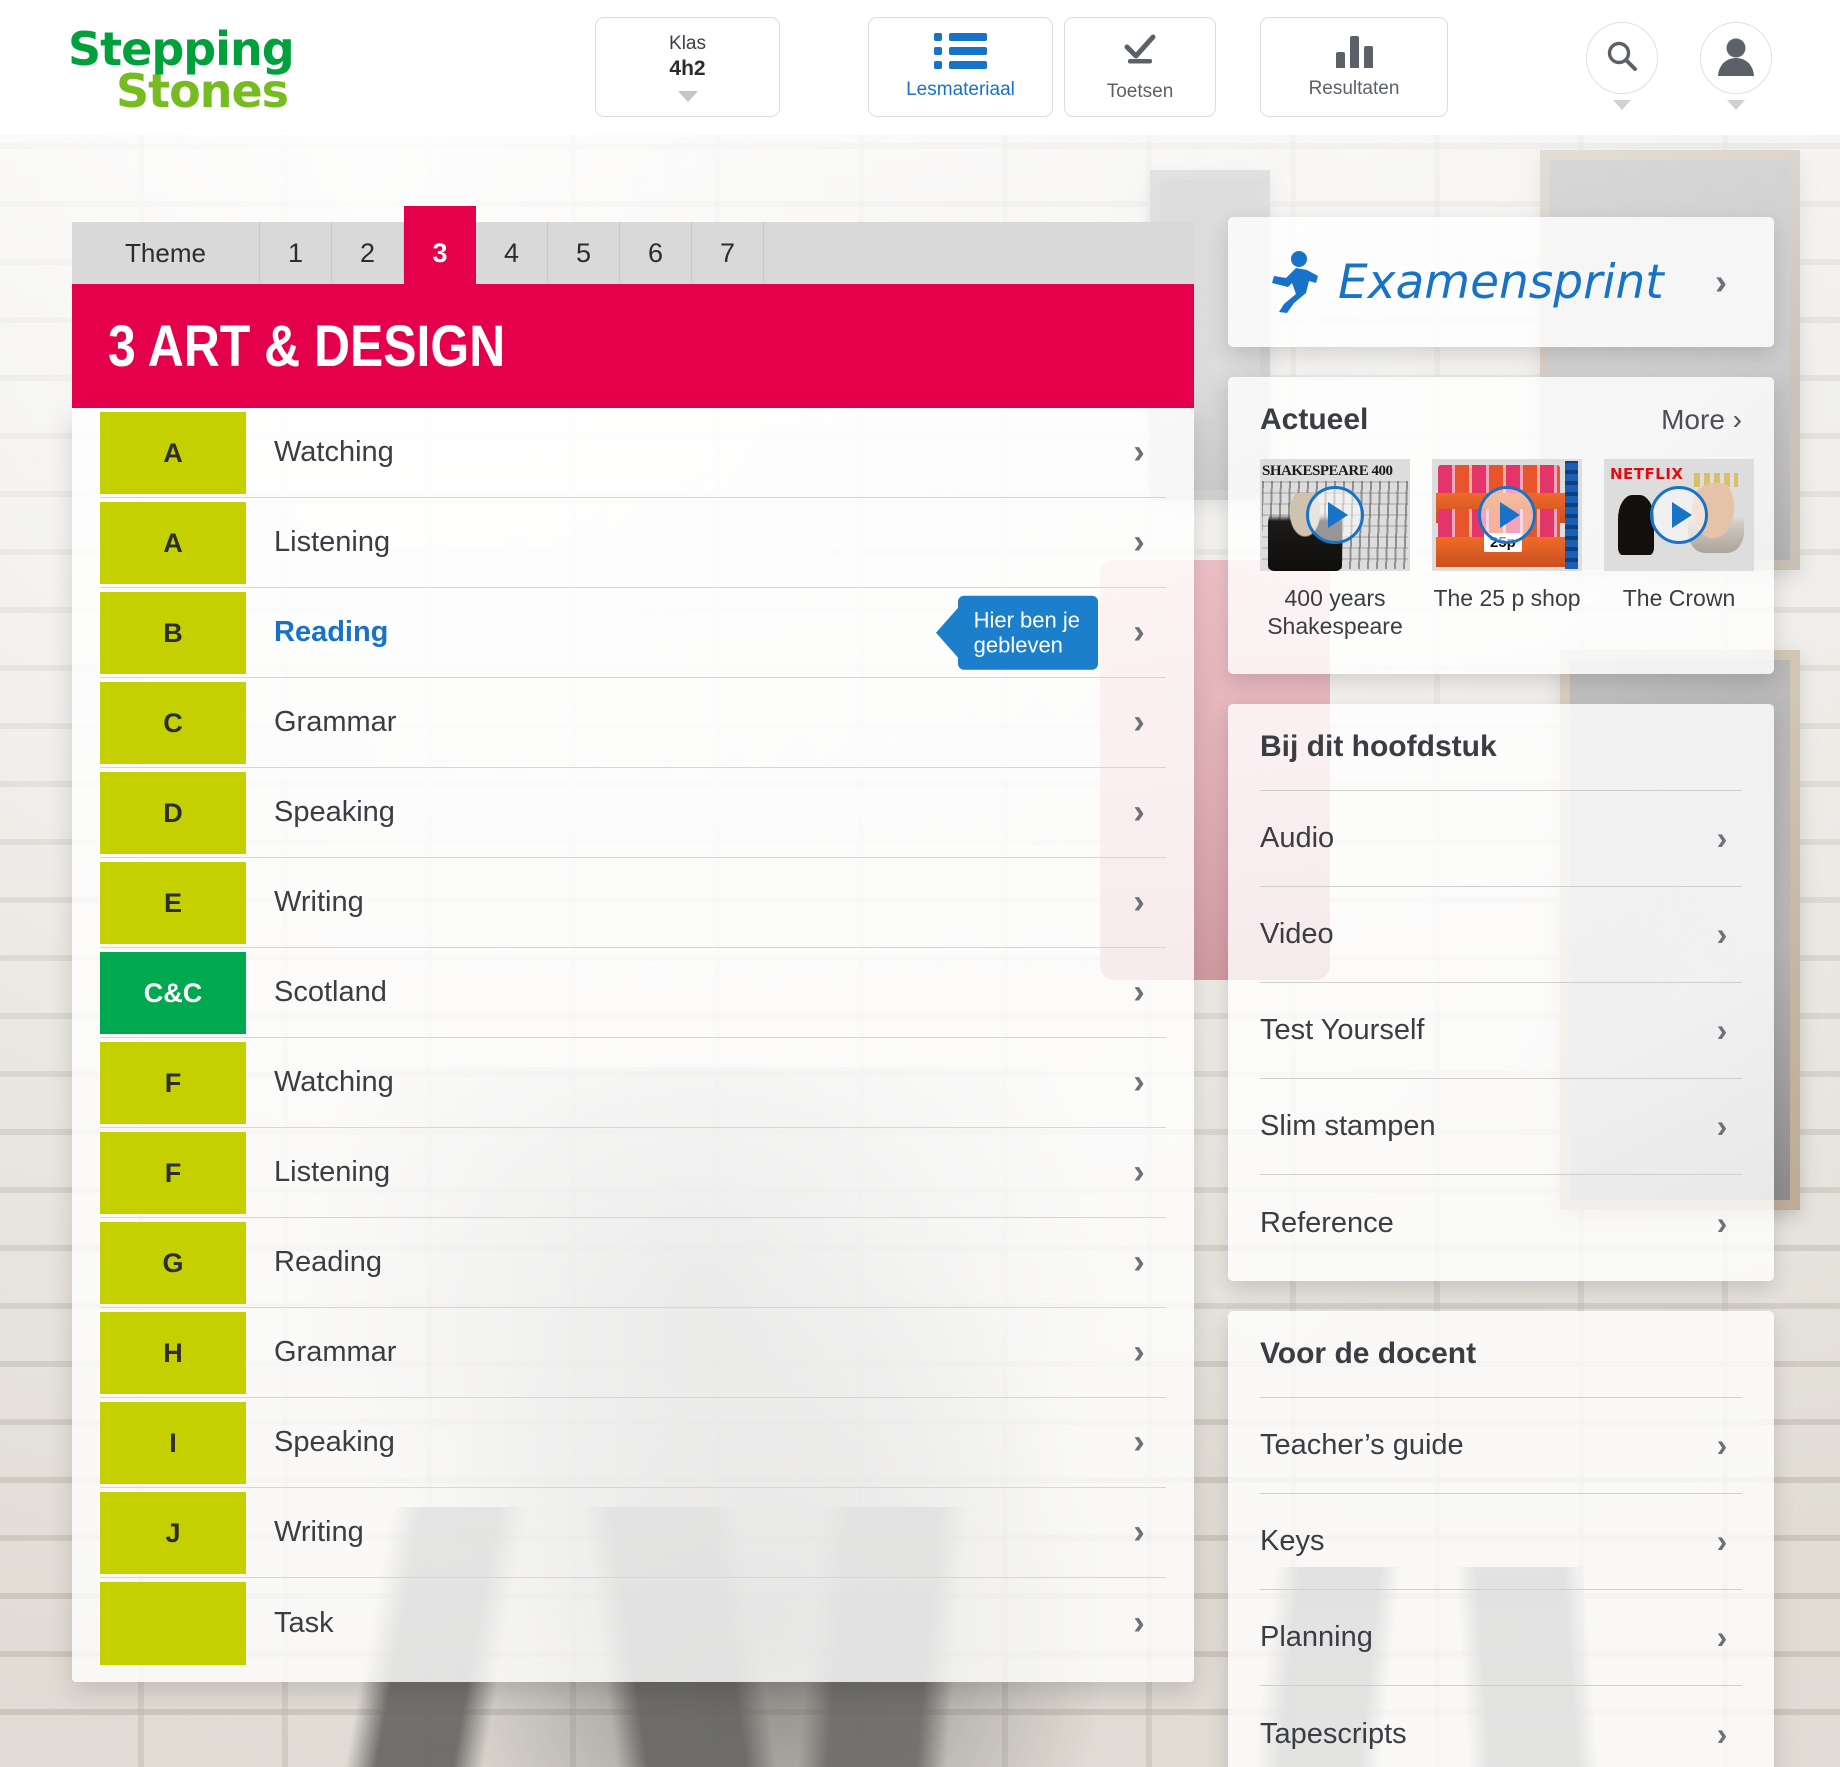 This screenshot has width=1840, height=1767. Describe the element at coordinates (1316, 1637) in the screenshot. I see `docent-item-label: Planning` at that location.